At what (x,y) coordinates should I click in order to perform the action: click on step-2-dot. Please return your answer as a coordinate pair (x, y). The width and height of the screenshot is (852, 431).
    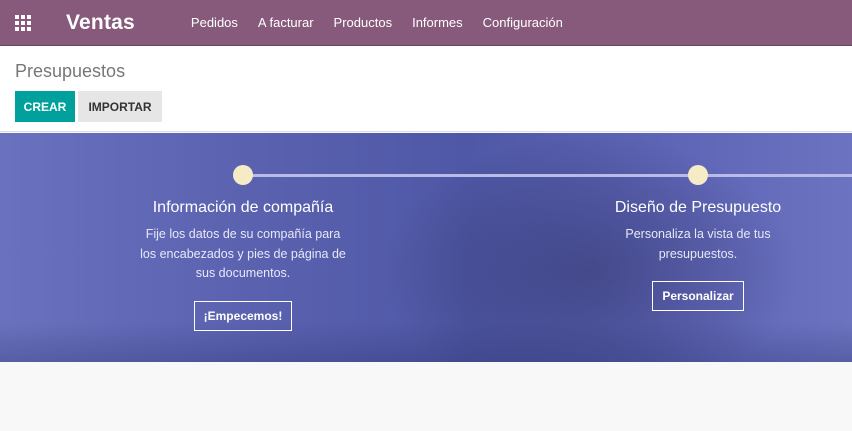
    Looking at the image, I should click on (698, 175).